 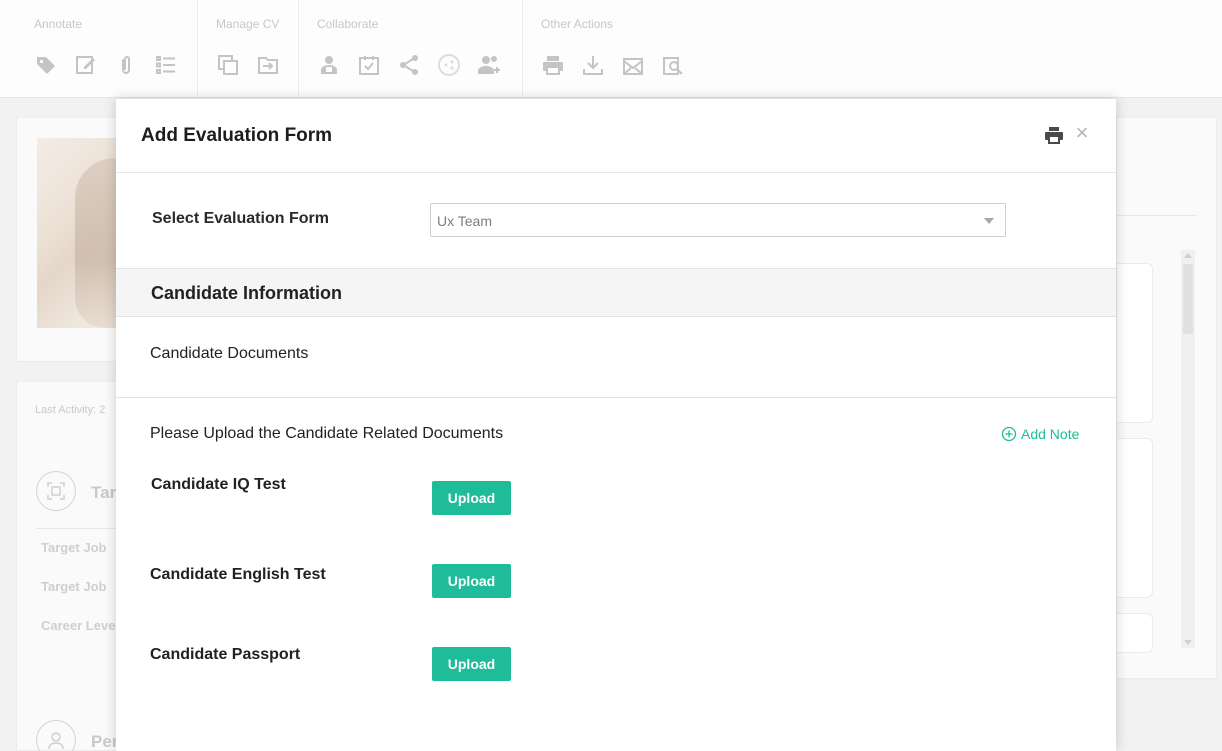 I want to click on scroll-up-arrow-icon, so click(x=1188, y=255).